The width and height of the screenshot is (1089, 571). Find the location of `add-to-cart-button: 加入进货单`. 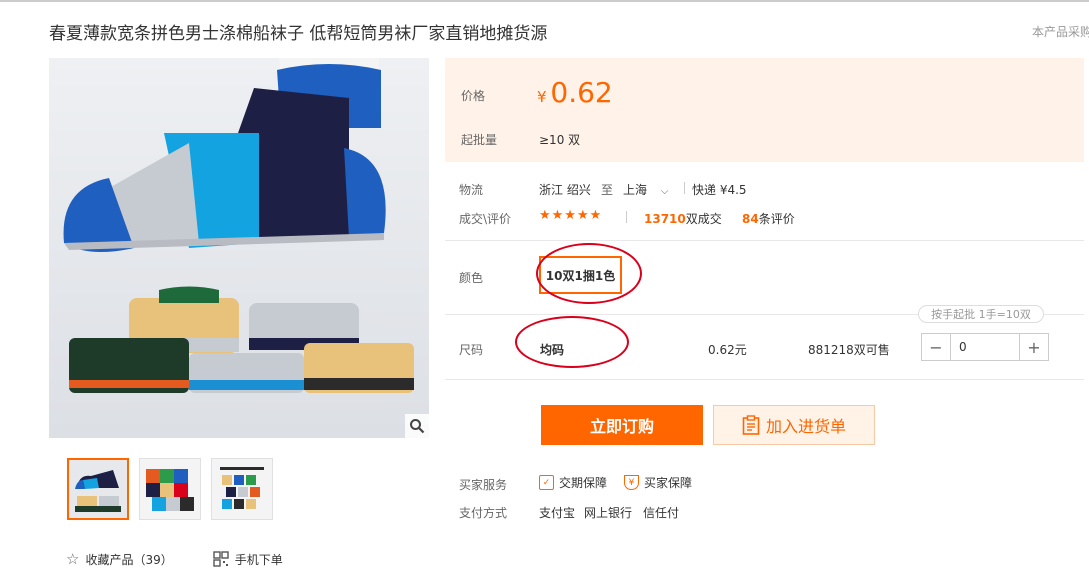

add-to-cart-button: 加入进货单 is located at coordinates (794, 425).